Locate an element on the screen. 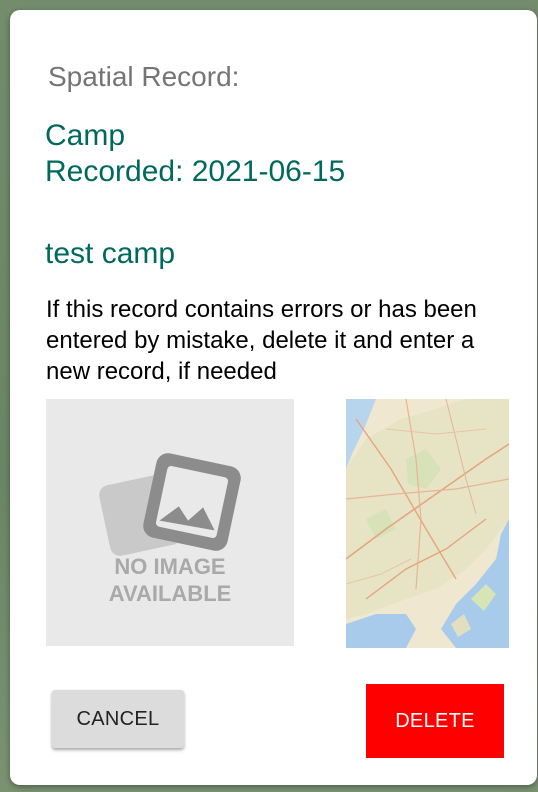 The width and height of the screenshot is (538, 792). no-image-placeholder: NO IMAGE AVAILABLE is located at coordinates (170, 522).